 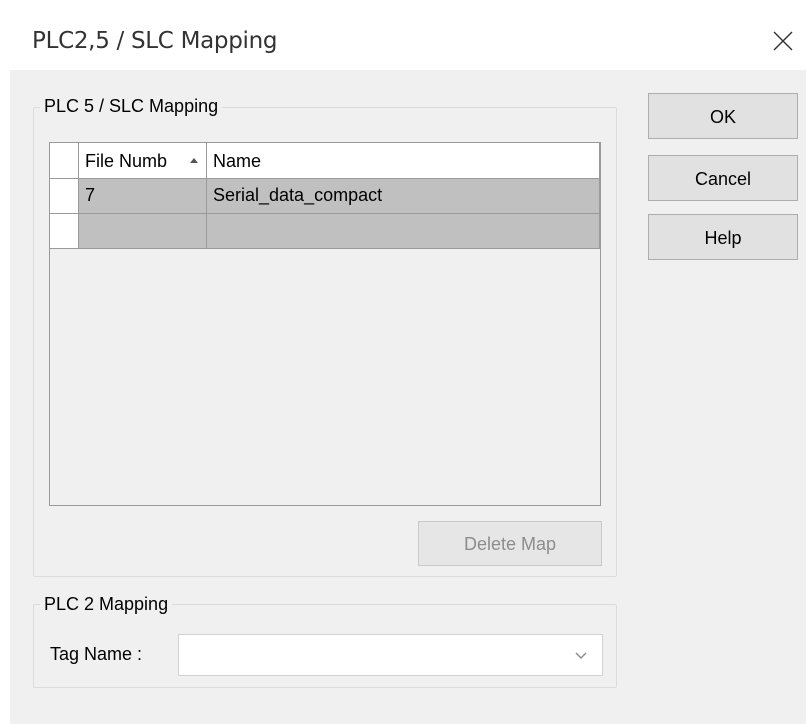 I want to click on tag-name-combobox, so click(x=390, y=655).